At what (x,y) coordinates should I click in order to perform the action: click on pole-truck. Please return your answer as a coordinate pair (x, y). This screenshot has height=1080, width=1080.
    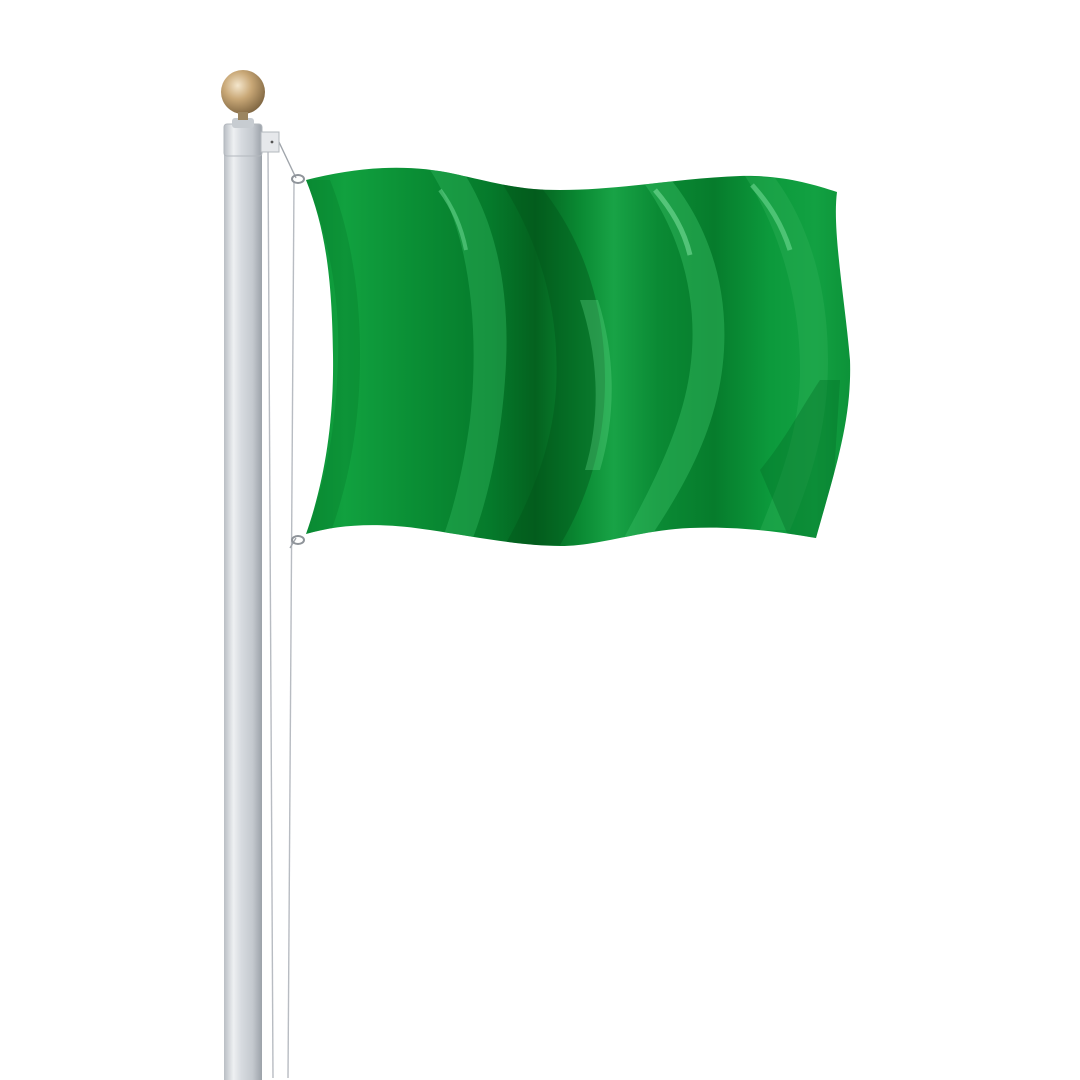
    Looking at the image, I should click on (270, 142).